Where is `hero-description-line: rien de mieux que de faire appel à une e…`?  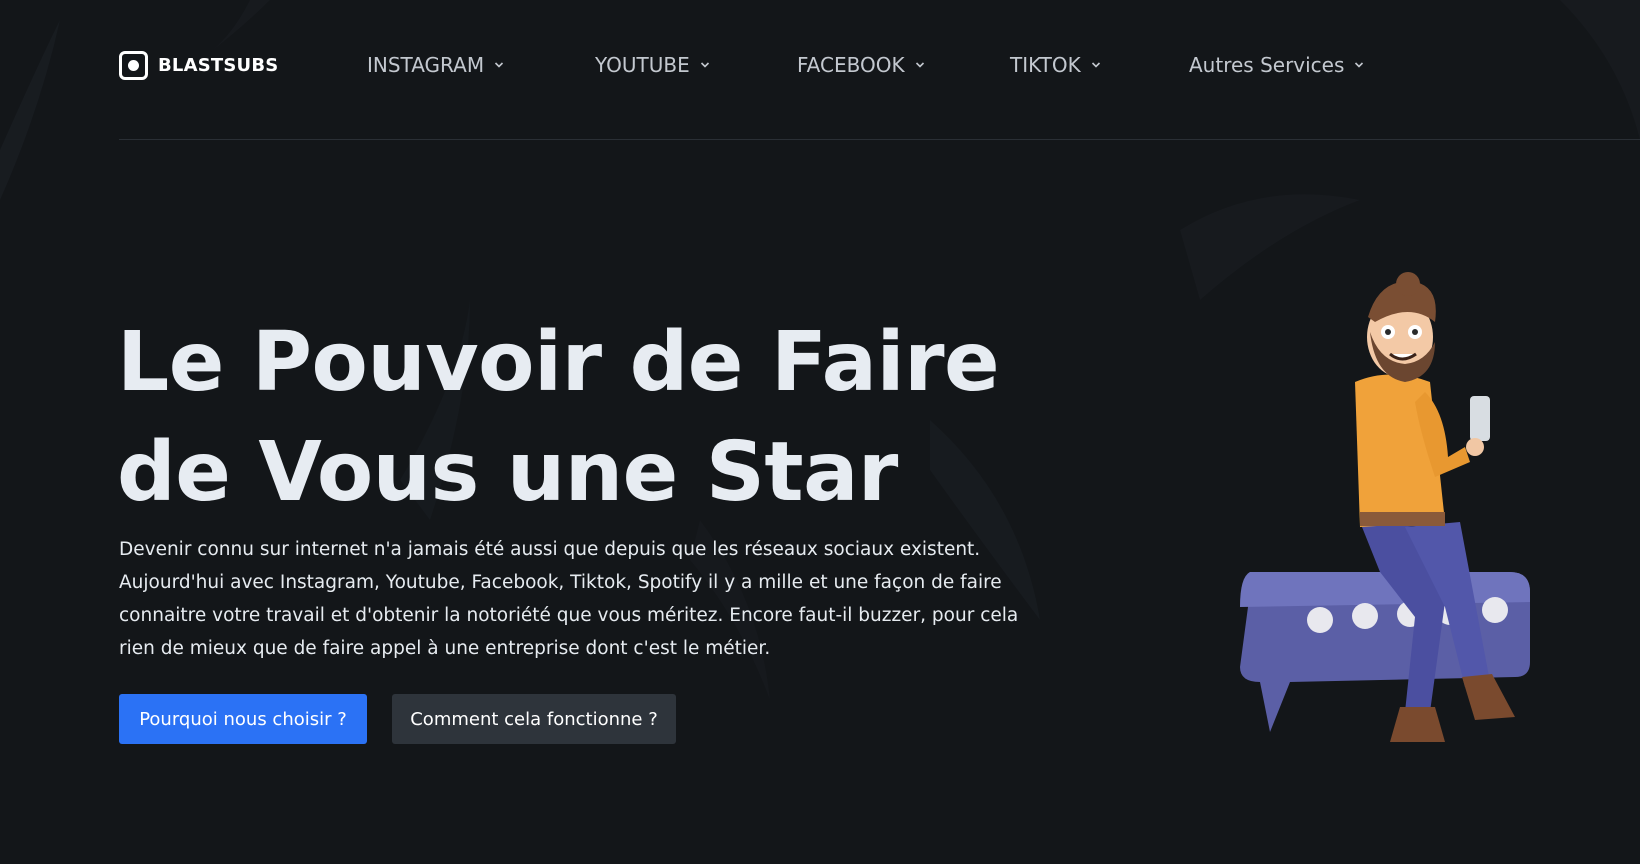
hero-description-line: rien de mieux que de faire appel à une e… is located at coordinates (445, 648).